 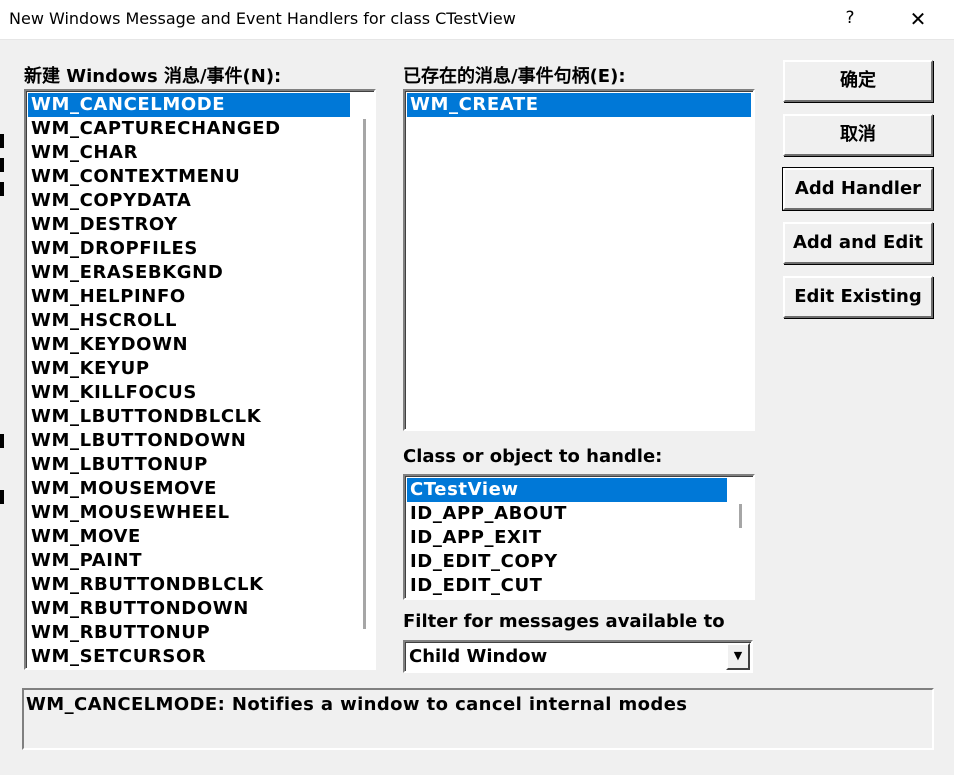 I want to click on list-item: WM_KEYDOWN, so click(x=189, y=345).